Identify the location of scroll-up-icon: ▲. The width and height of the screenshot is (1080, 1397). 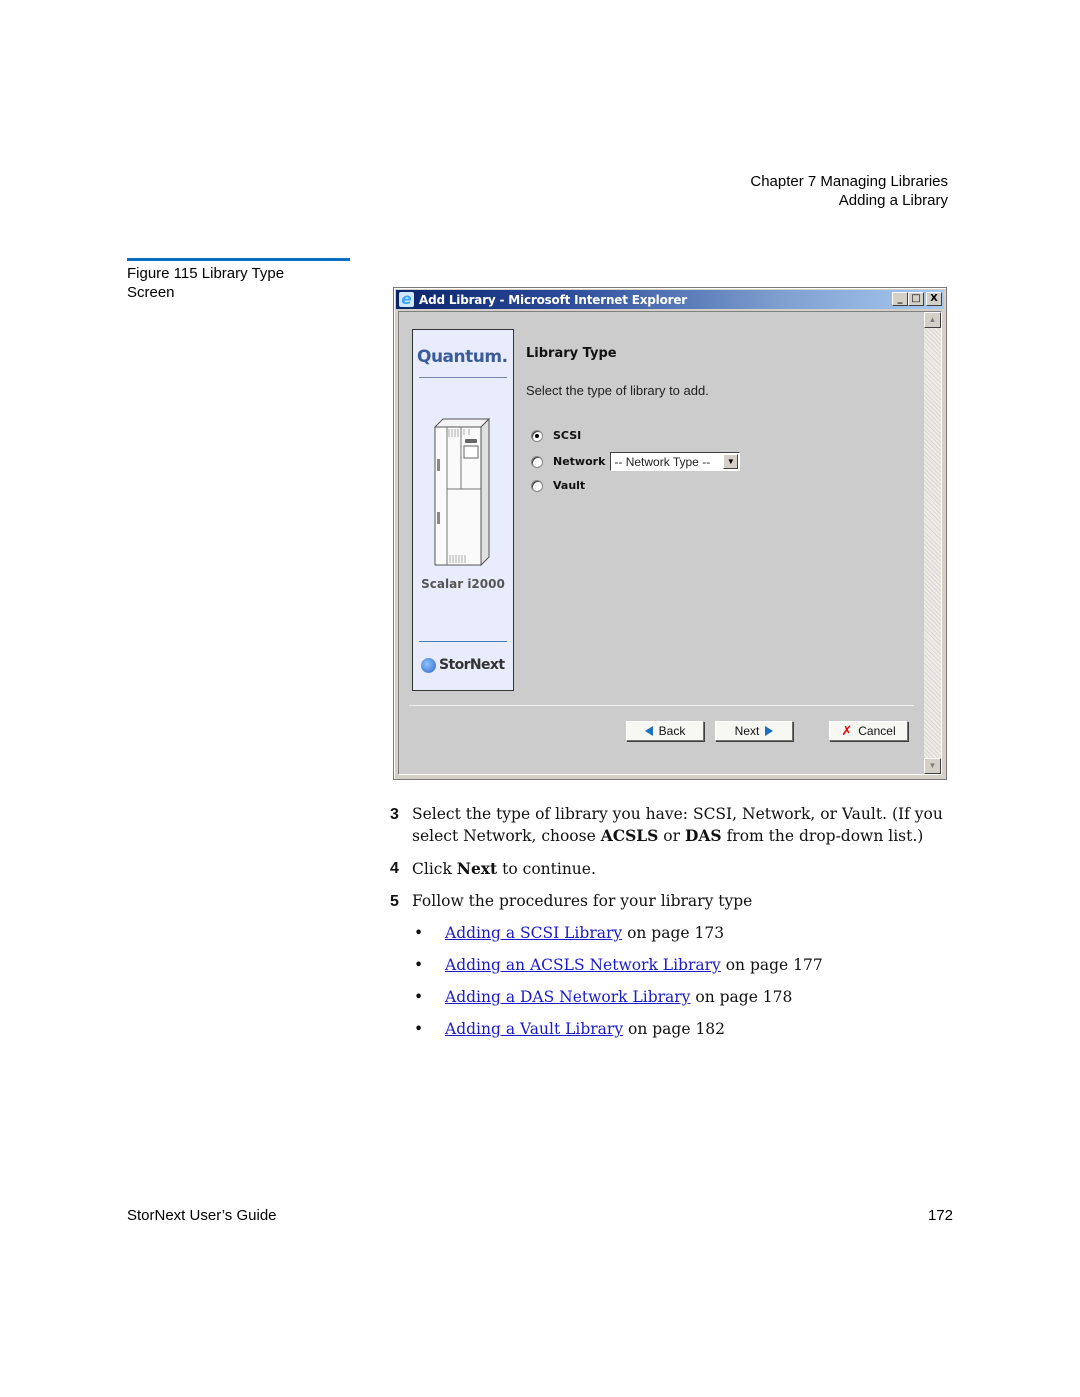
(932, 320).